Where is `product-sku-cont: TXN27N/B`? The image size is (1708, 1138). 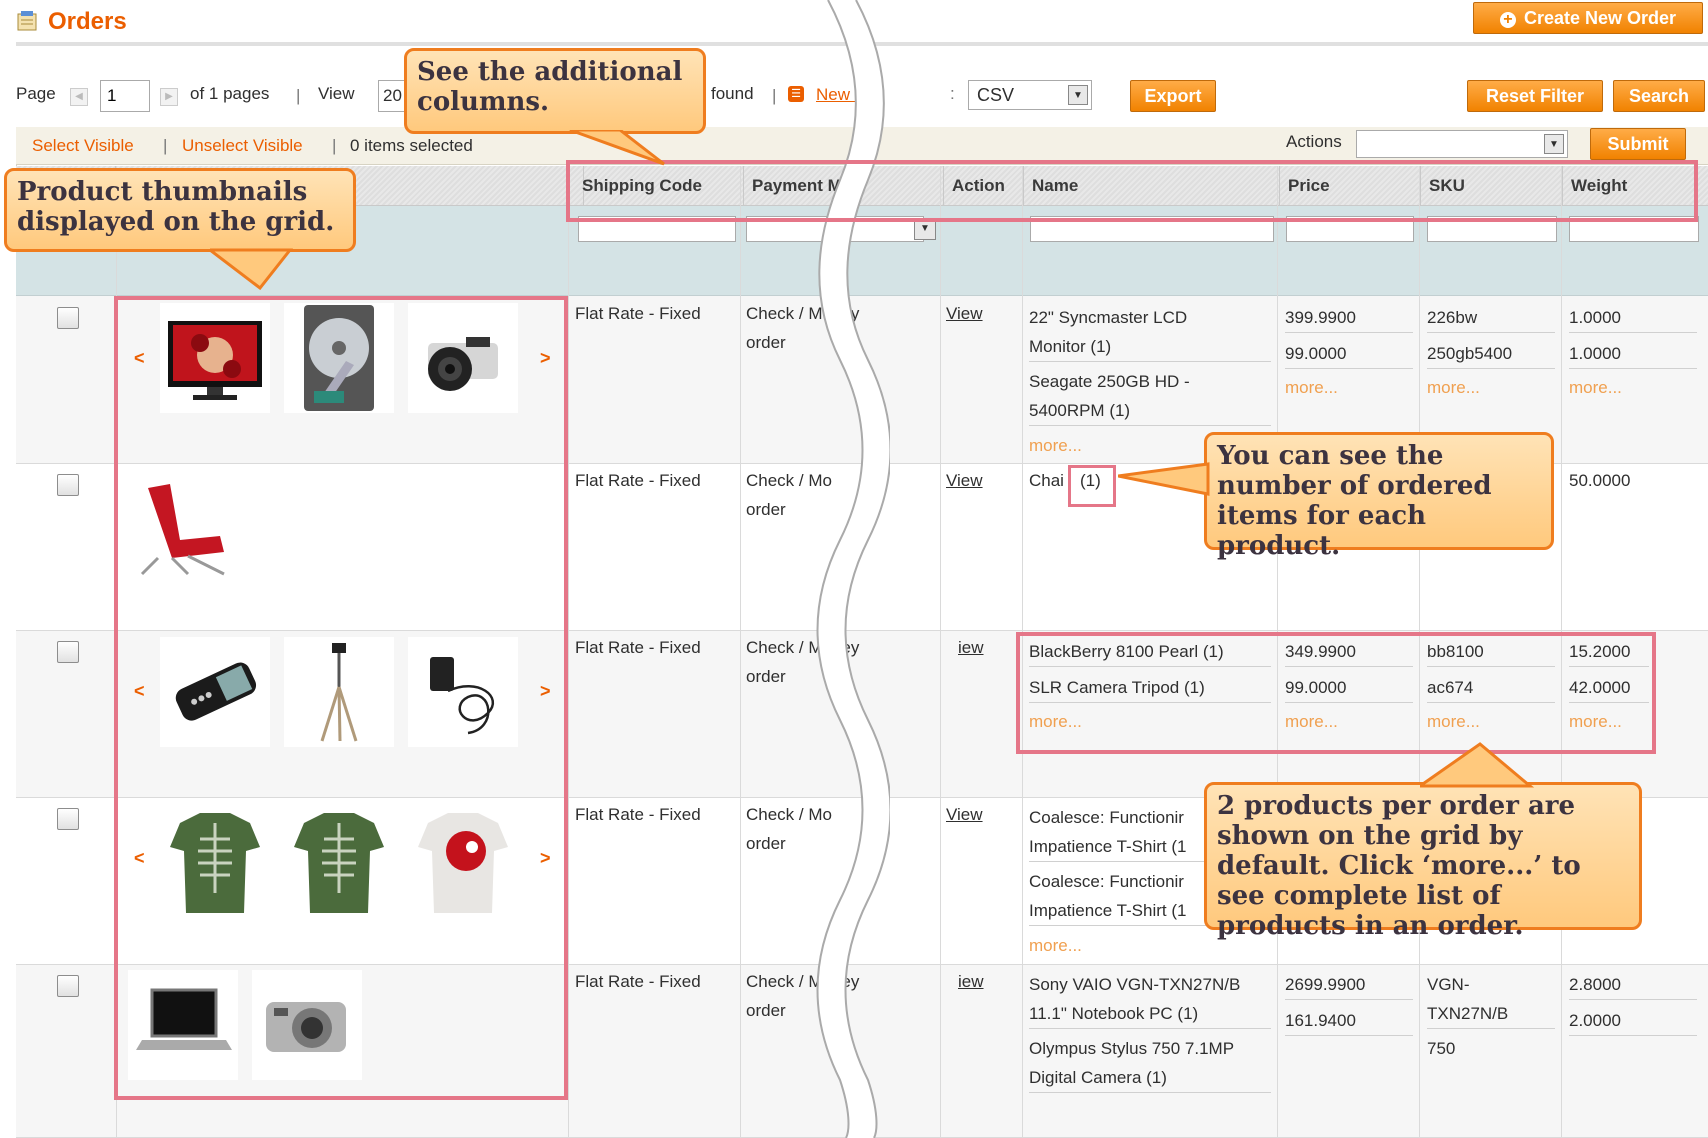
product-sku-cont: TXN27N/B is located at coordinates (1491, 1014).